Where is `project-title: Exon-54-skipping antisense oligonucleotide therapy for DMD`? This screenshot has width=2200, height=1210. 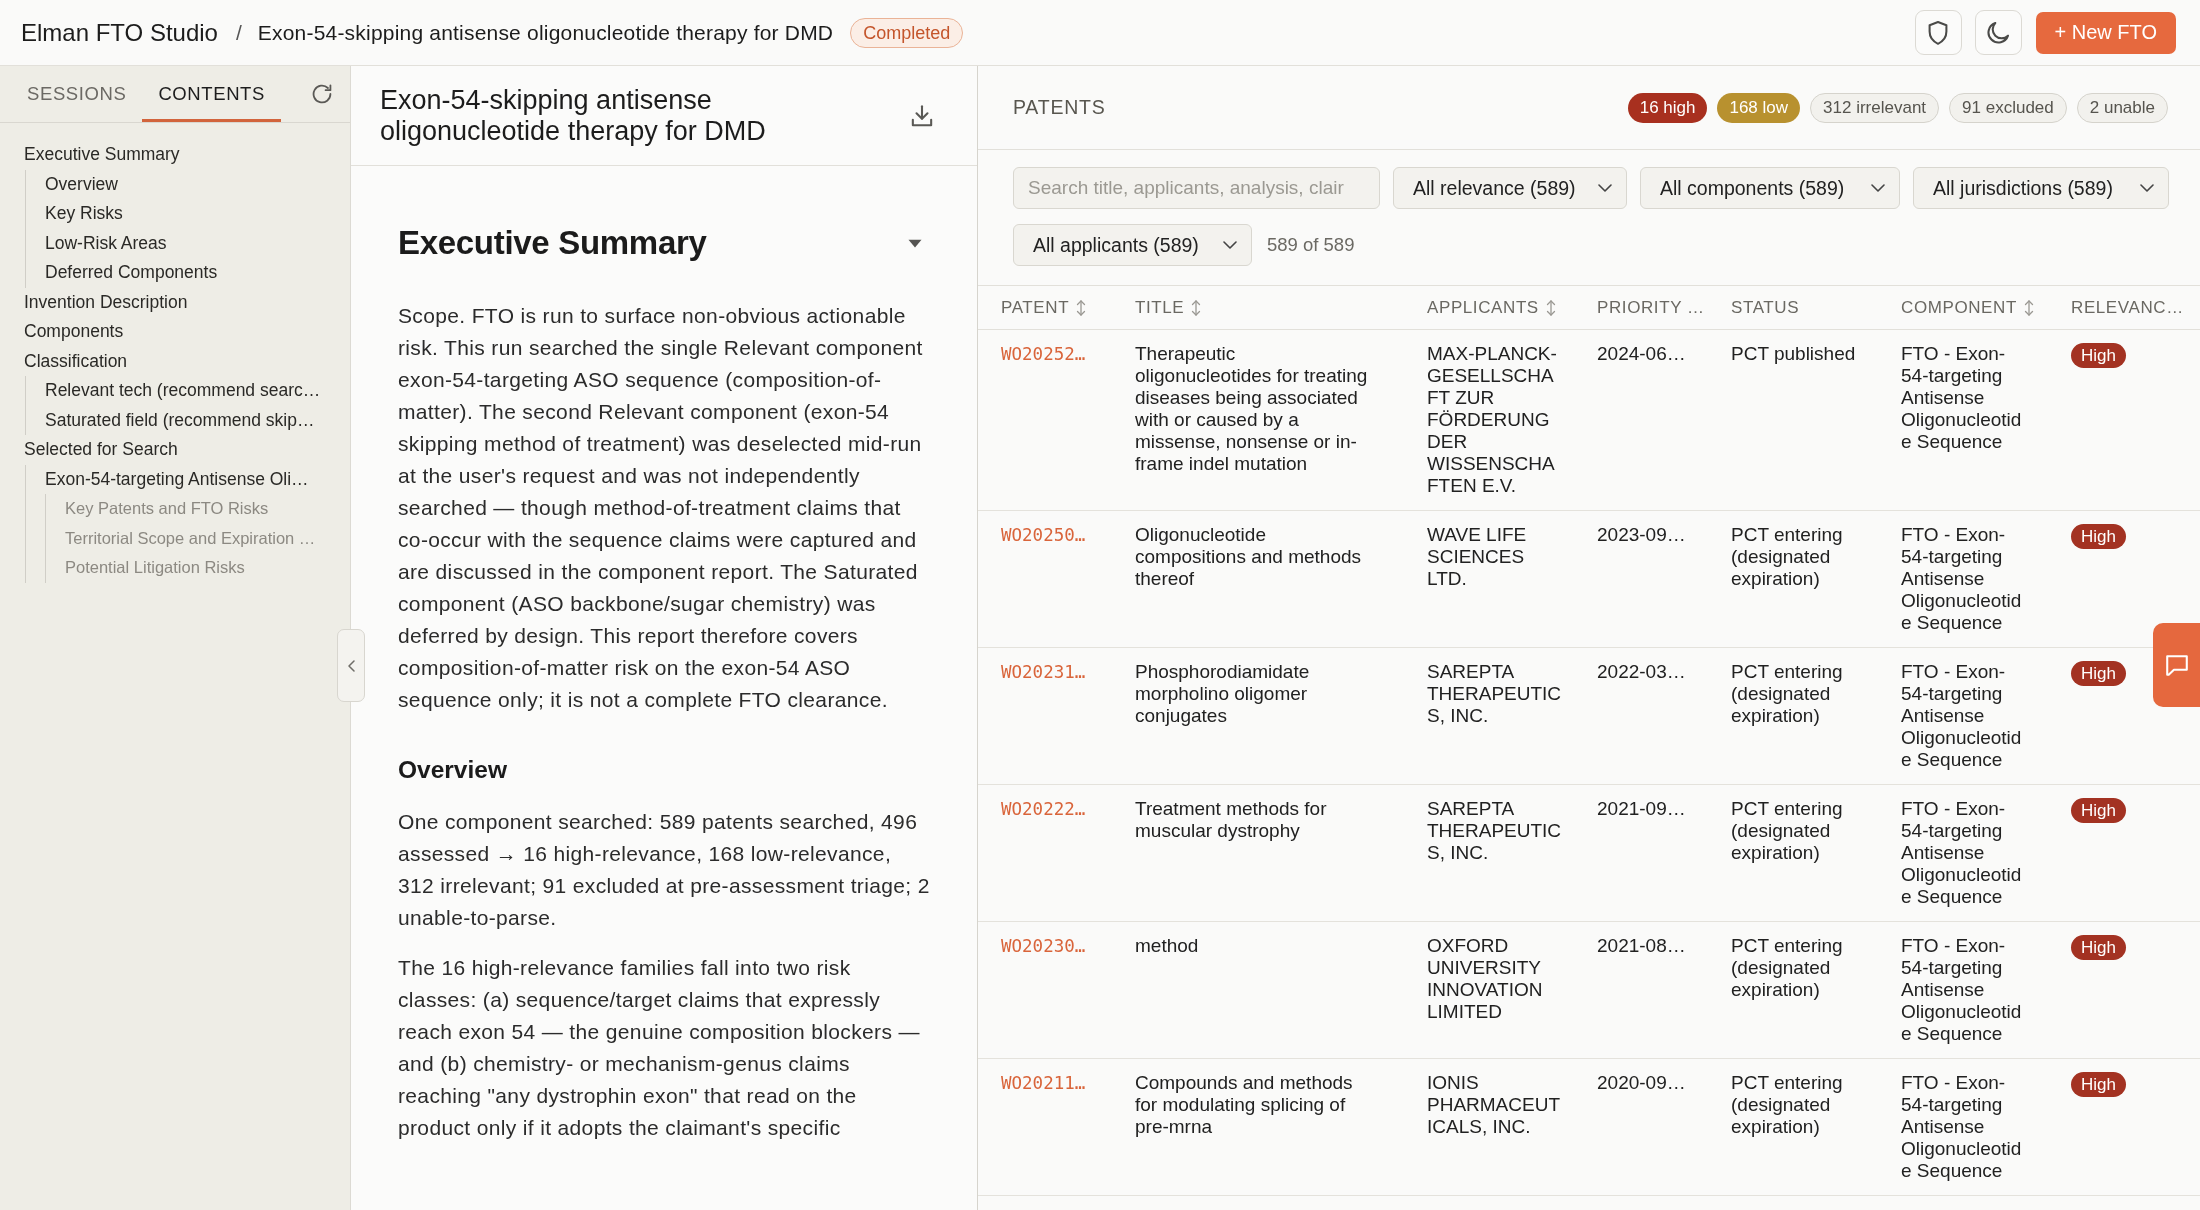 project-title: Exon-54-skipping antisense oligonucleotide therapy for DMD is located at coordinates (545, 32).